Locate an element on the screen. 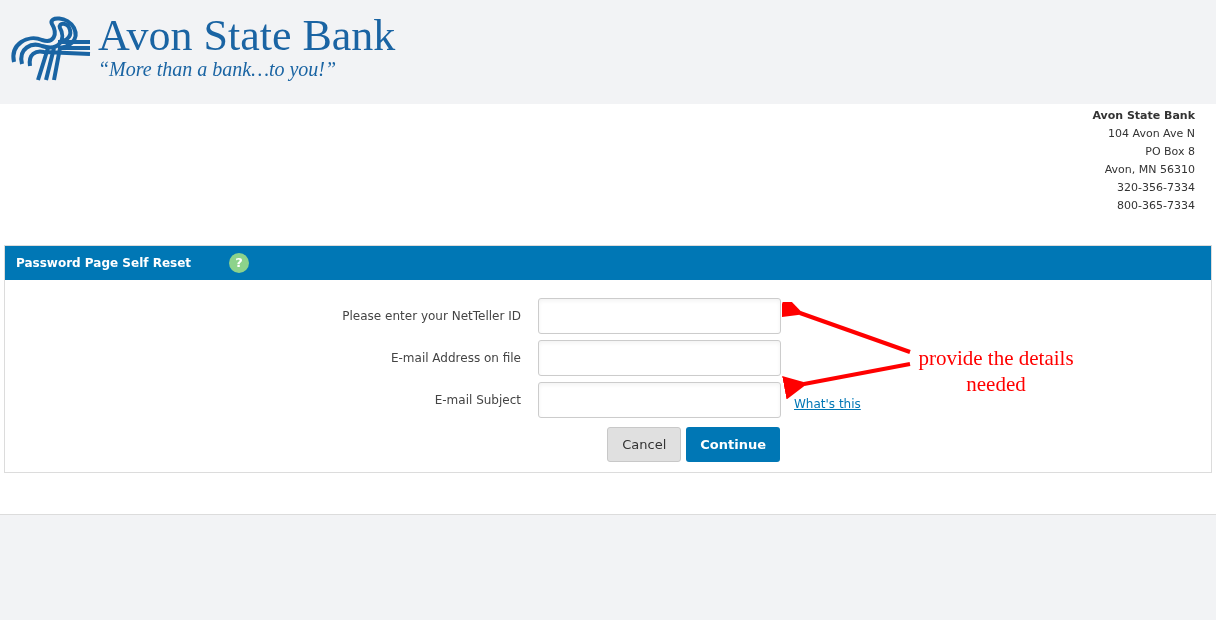  address-line: 104 Avon Ave N is located at coordinates (1151, 134).